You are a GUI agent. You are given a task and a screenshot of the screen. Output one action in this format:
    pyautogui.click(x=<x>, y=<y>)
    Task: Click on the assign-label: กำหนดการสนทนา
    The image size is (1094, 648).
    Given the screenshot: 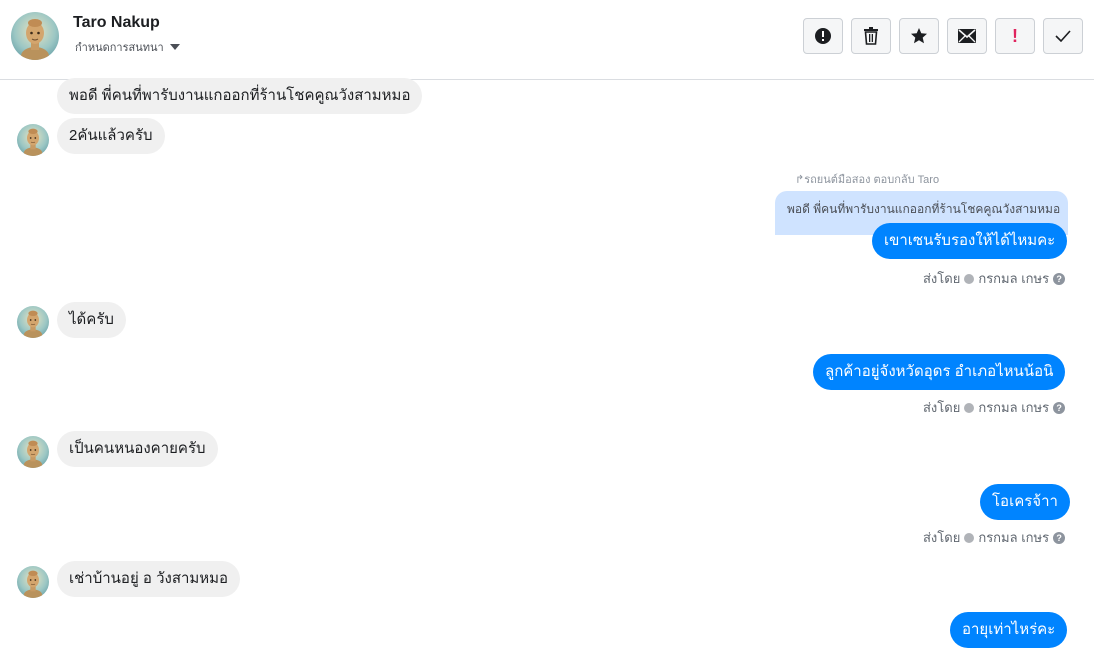 What is the action you would take?
    pyautogui.click(x=119, y=48)
    